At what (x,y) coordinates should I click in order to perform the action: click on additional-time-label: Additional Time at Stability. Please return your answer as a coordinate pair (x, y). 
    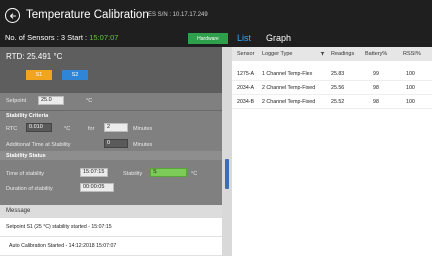
    Looking at the image, I should click on (38, 145).